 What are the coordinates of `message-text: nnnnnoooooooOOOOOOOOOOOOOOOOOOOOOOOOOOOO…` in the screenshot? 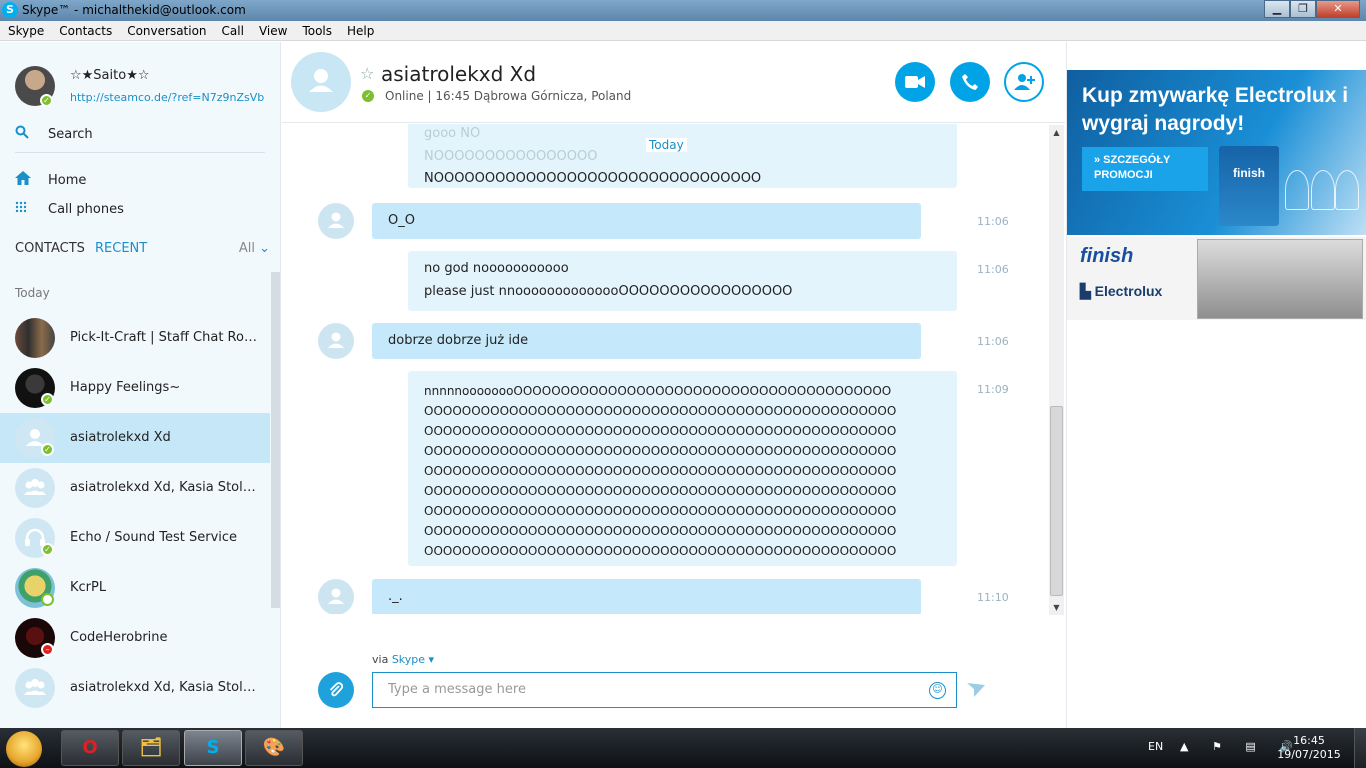 It's located at (658, 391).